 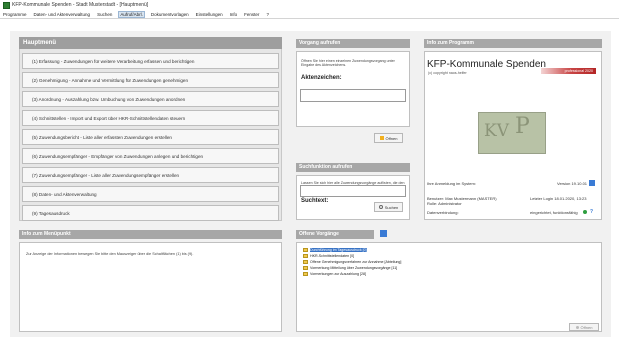 I want to click on aktenzeichen-label: Aktenzeichen:, so click(x=321, y=78).